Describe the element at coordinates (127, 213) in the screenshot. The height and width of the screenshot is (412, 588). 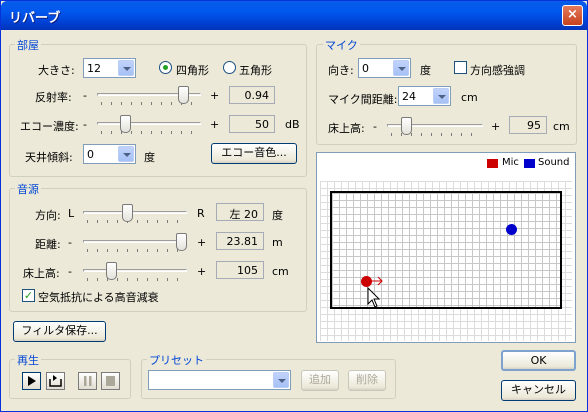
I see `source-dir-slider-thumb` at that location.